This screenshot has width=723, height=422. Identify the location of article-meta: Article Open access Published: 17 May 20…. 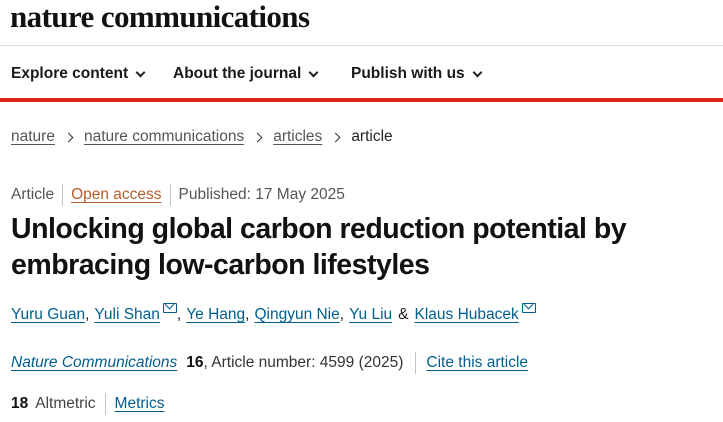
(178, 195).